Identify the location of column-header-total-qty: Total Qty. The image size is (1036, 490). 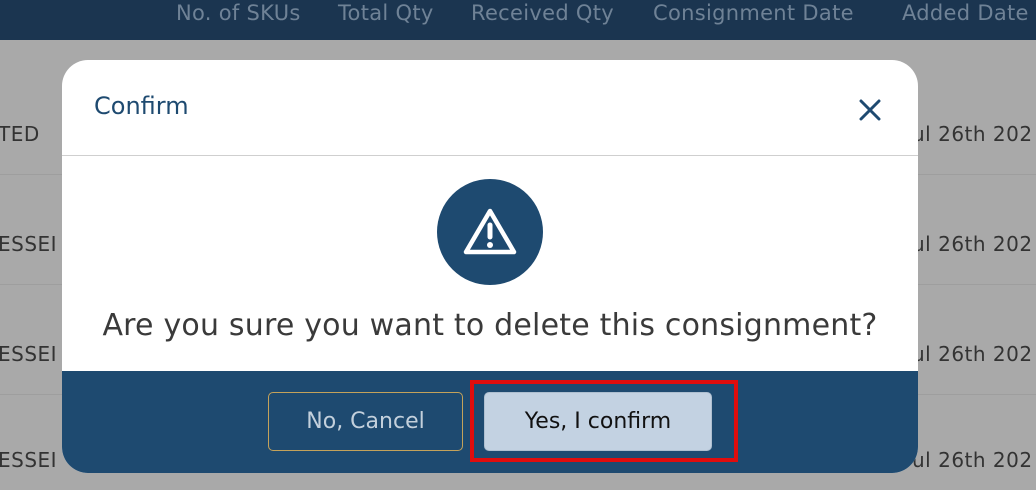
(386, 13).